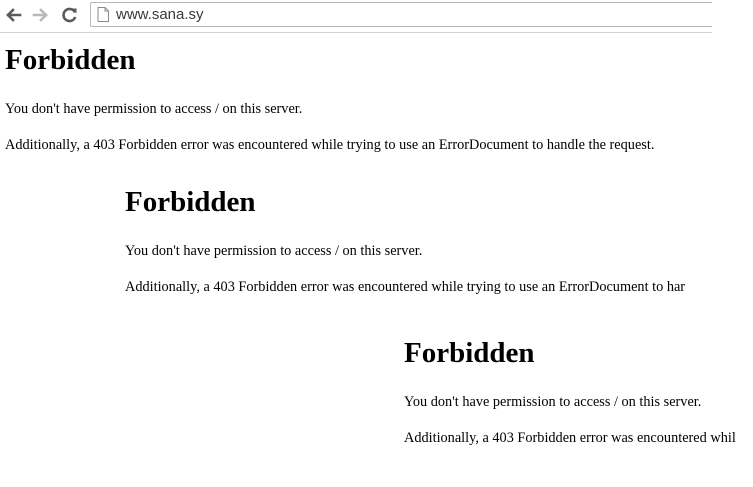 The width and height of the screenshot is (753, 487). I want to click on reload-icon, so click(69, 15).